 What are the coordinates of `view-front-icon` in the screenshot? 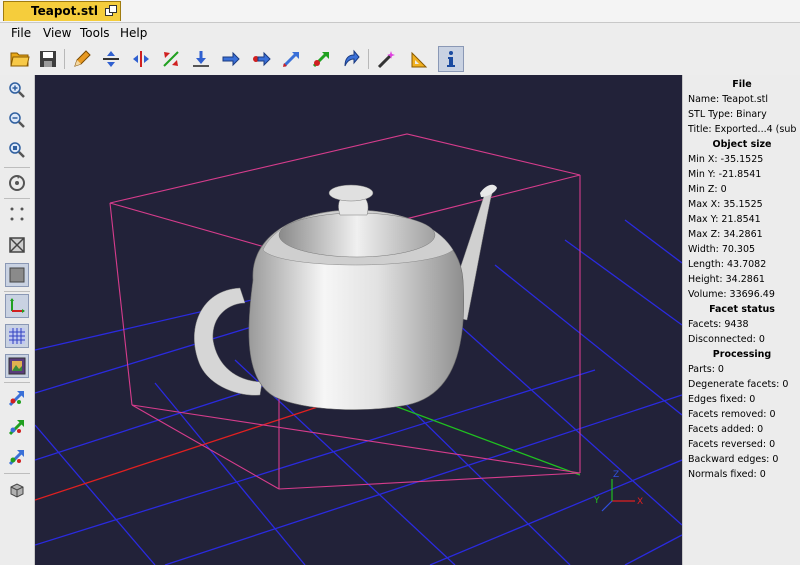 It's located at (16, 399).